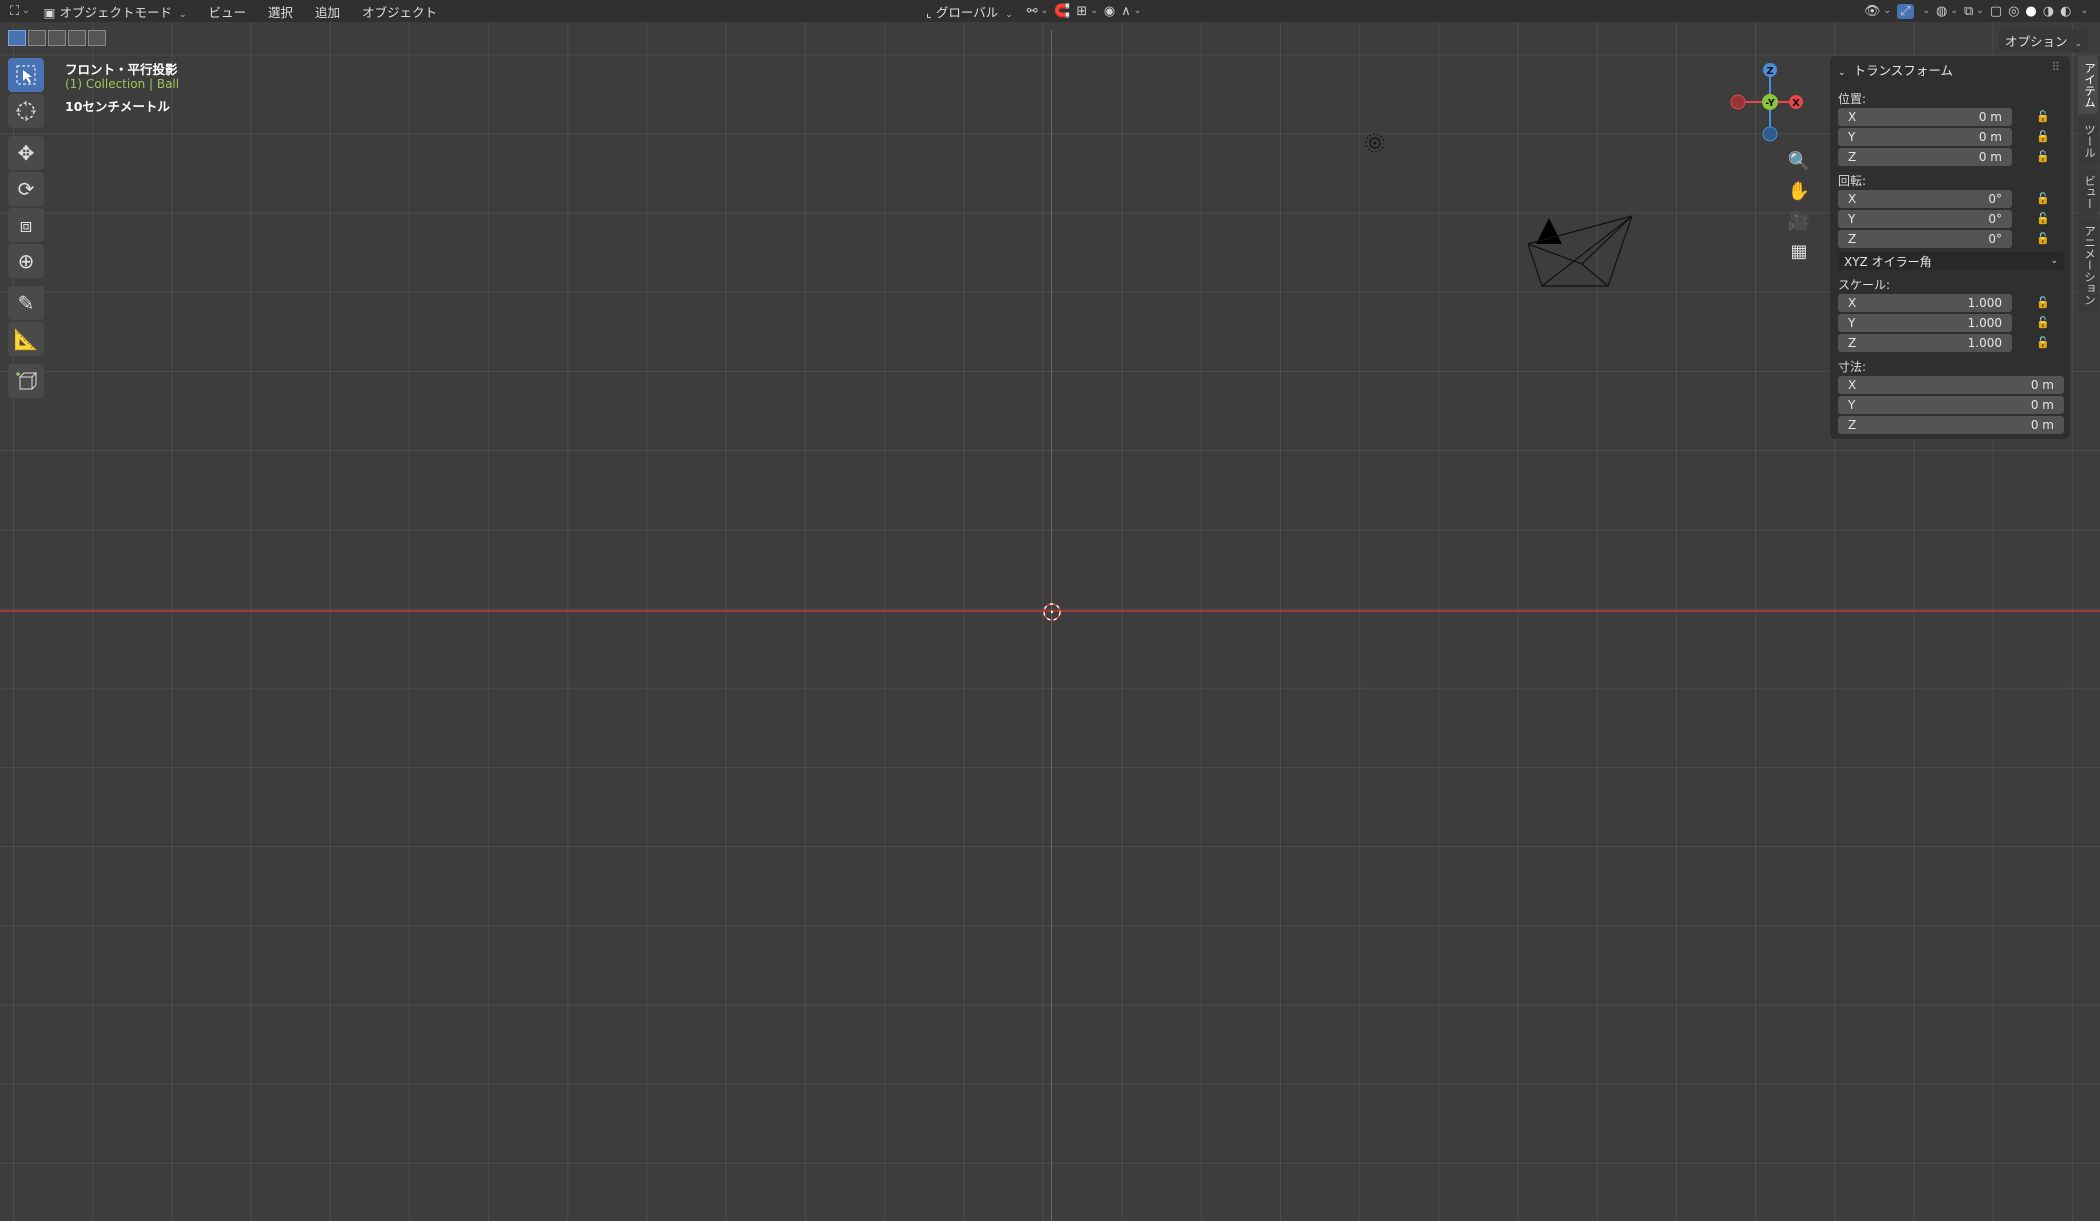 Image resolution: width=2100 pixels, height=1221 pixels. What do you see at coordinates (37, 38) in the screenshot?
I see `select-extend-icon` at bounding box center [37, 38].